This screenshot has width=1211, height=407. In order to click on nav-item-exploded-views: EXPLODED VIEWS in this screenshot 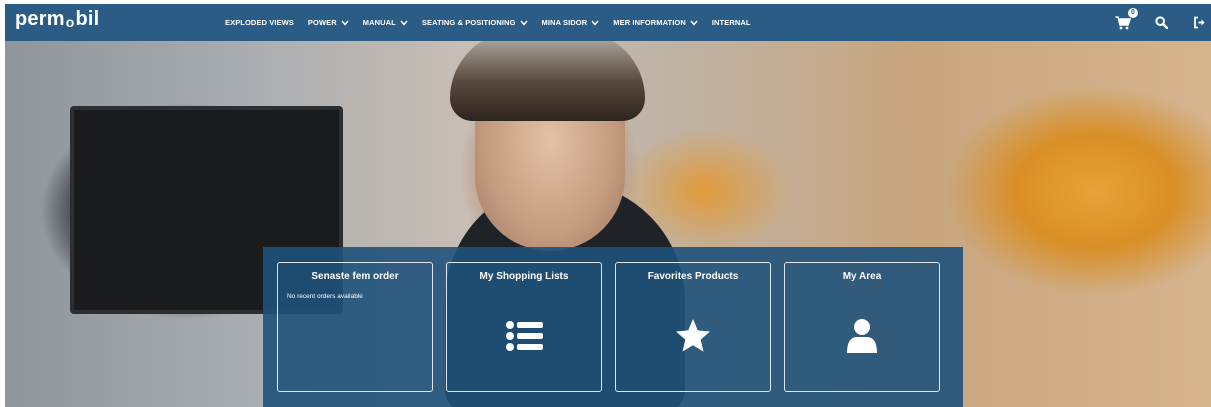, I will do `click(259, 22)`.